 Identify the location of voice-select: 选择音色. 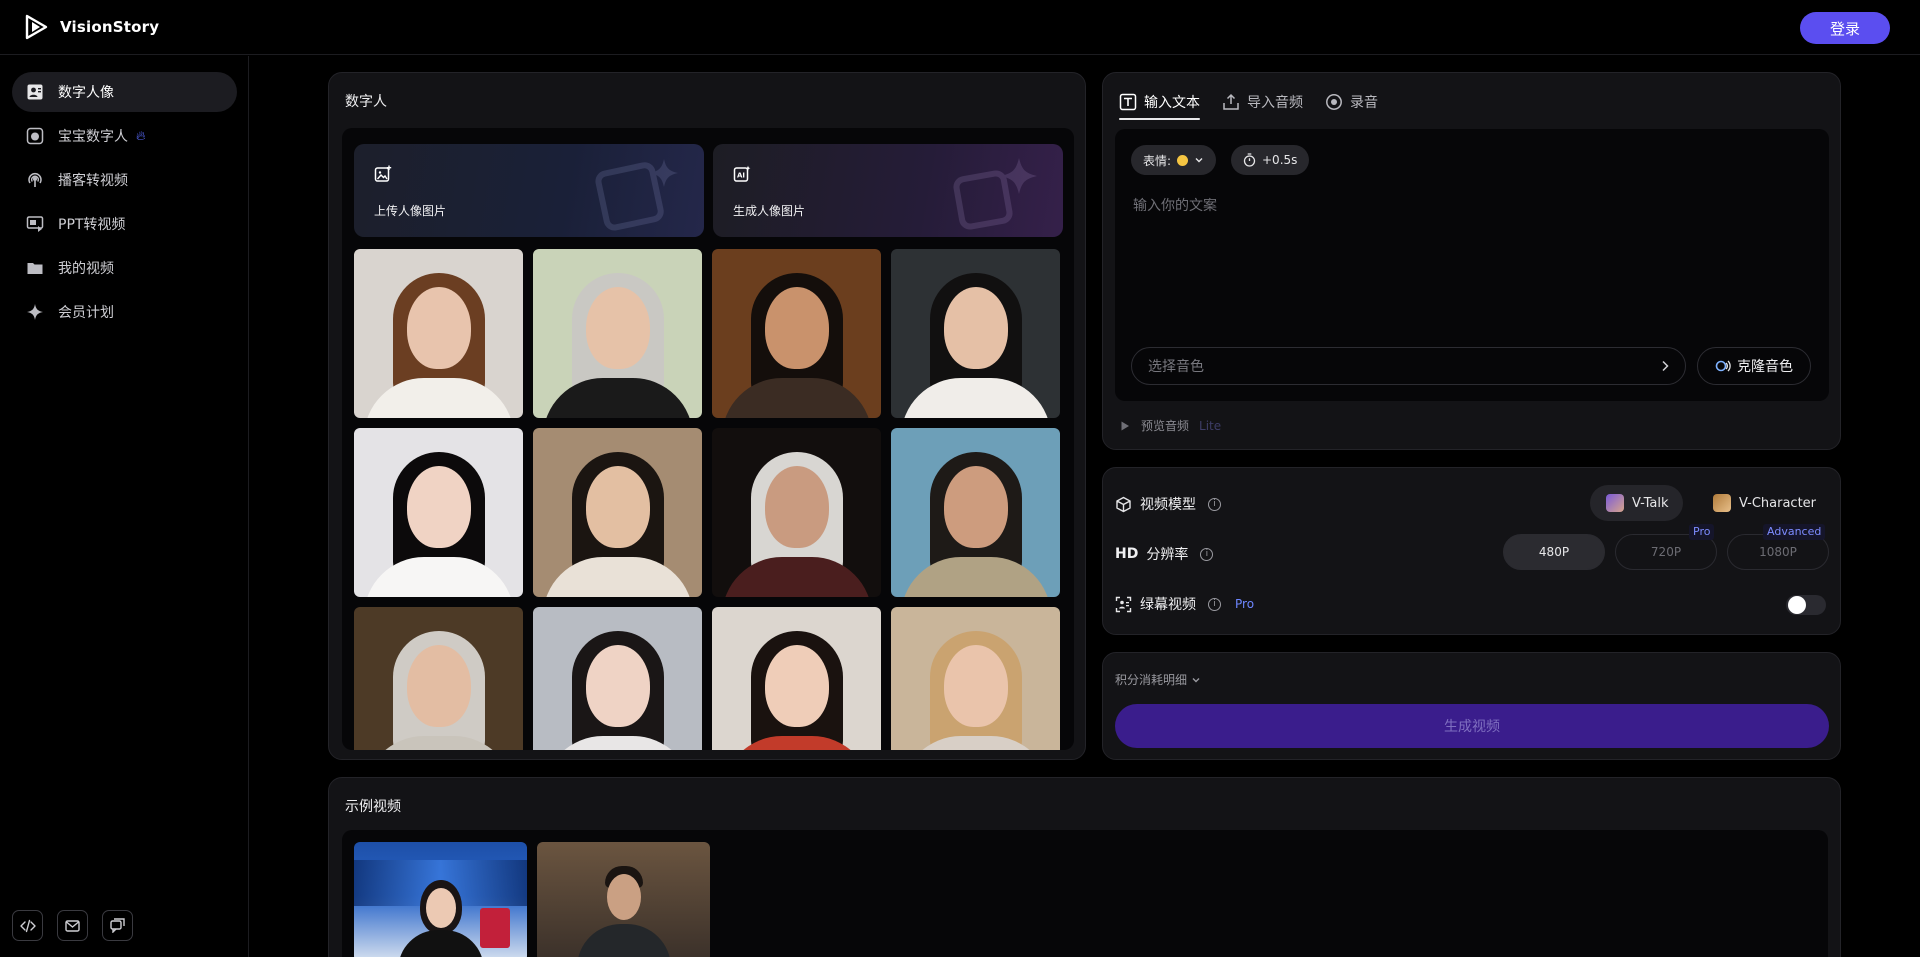
(1408, 366).